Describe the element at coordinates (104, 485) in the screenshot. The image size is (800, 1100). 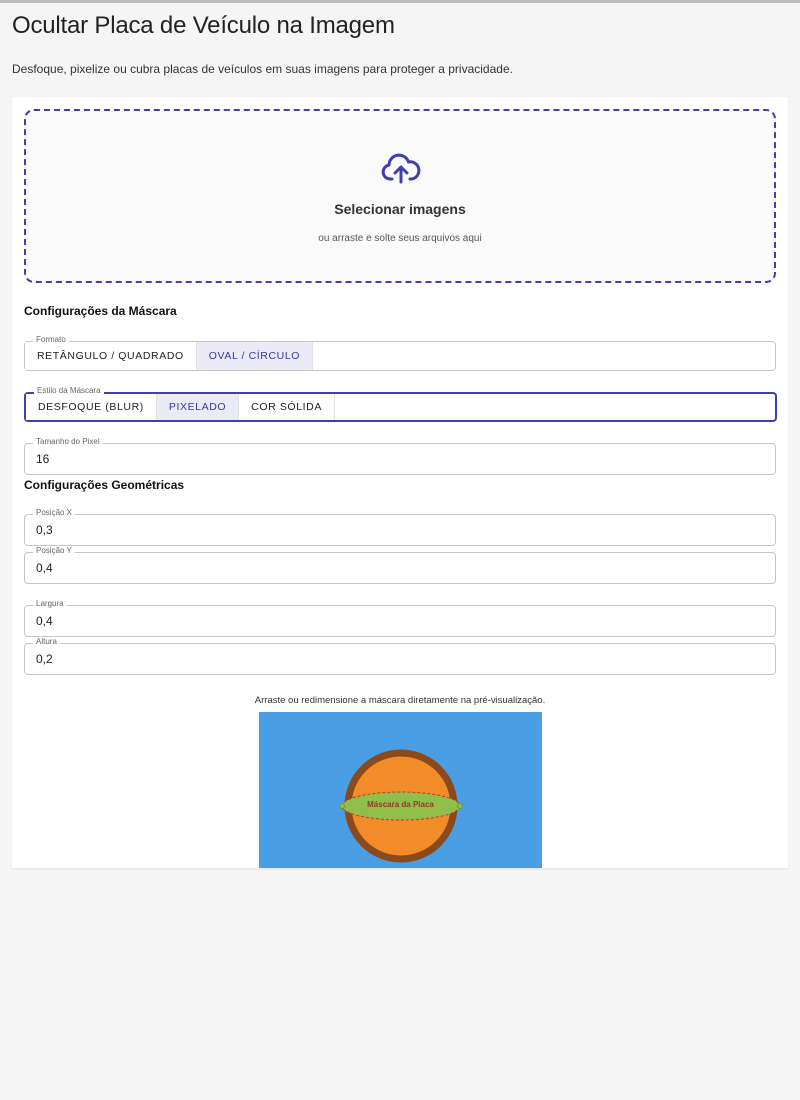
I see `geometry-settings-title: Configurações Geométricas` at that location.